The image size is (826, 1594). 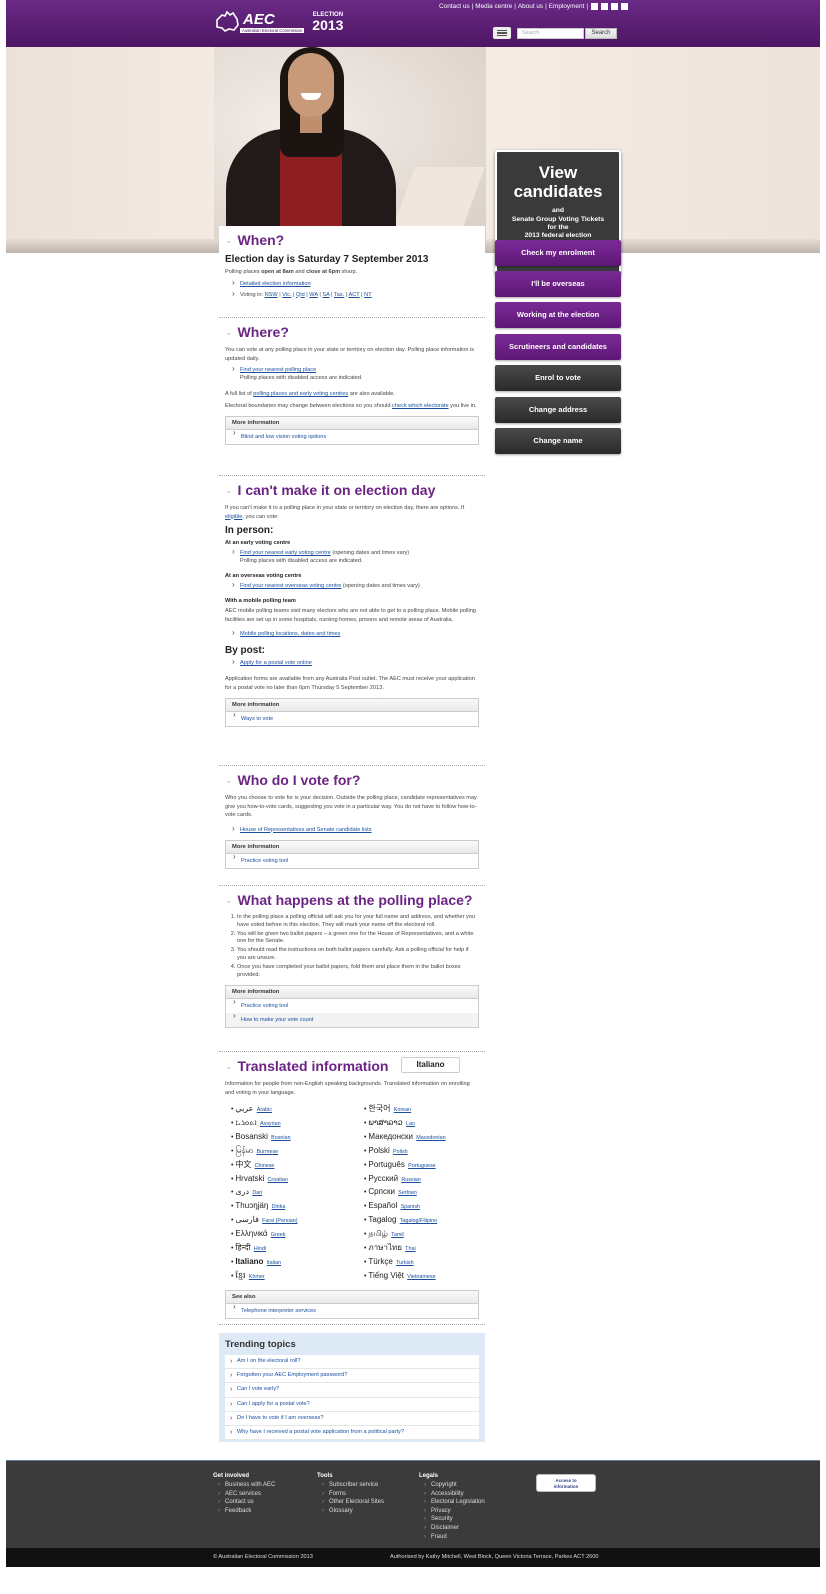 I want to click on language-item: عربي Arabic, so click(x=297, y=1110).